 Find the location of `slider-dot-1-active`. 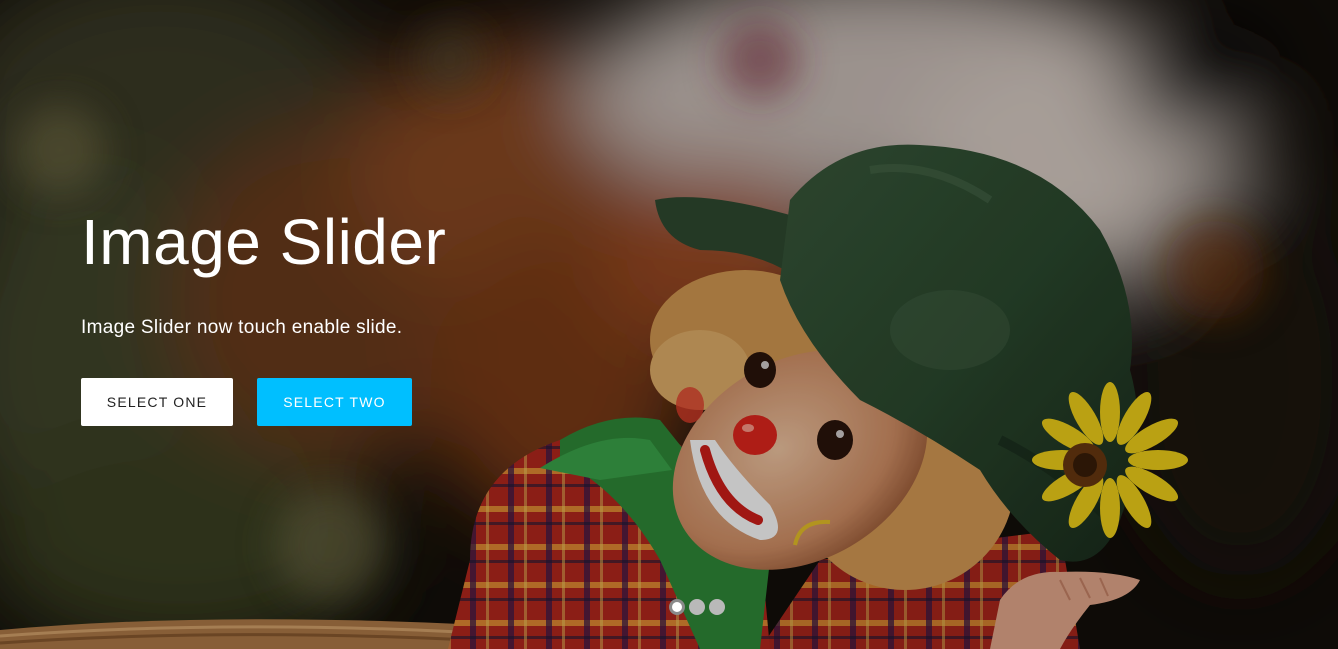

slider-dot-1-active is located at coordinates (677, 607).